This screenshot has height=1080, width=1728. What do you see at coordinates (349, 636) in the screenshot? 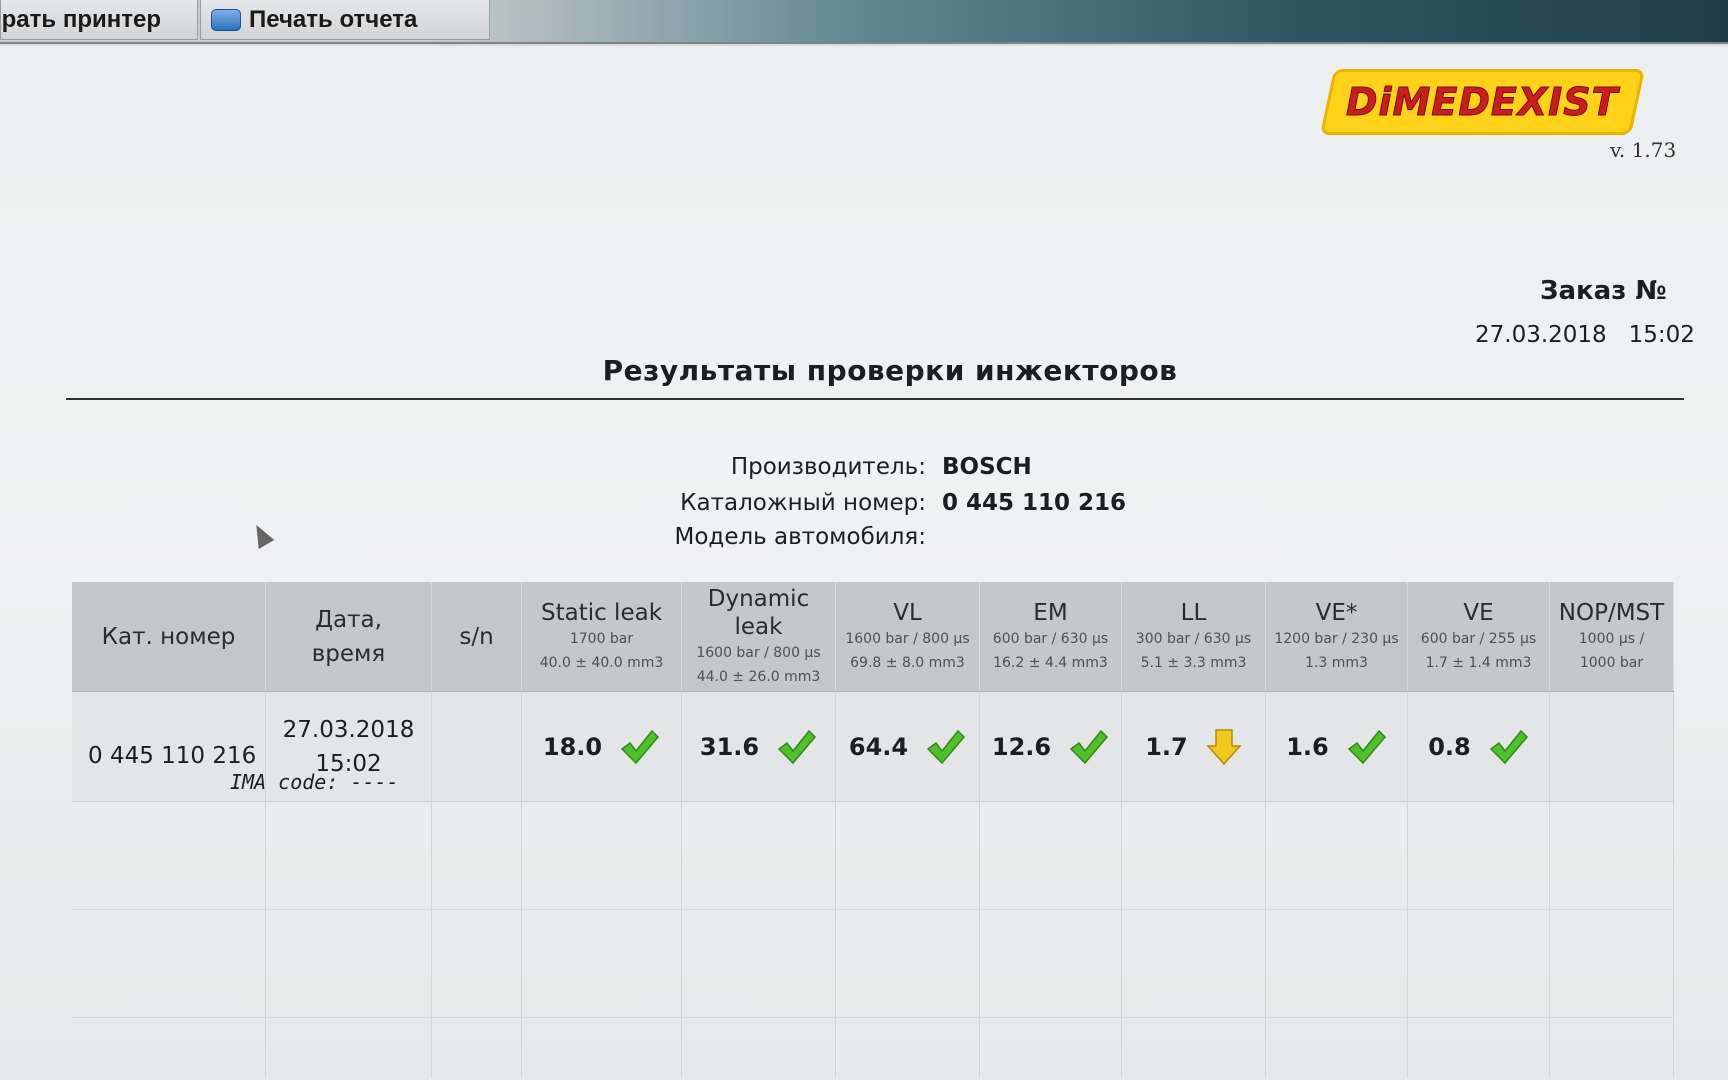
I see `col-header-datetime: Дата, время` at bounding box center [349, 636].